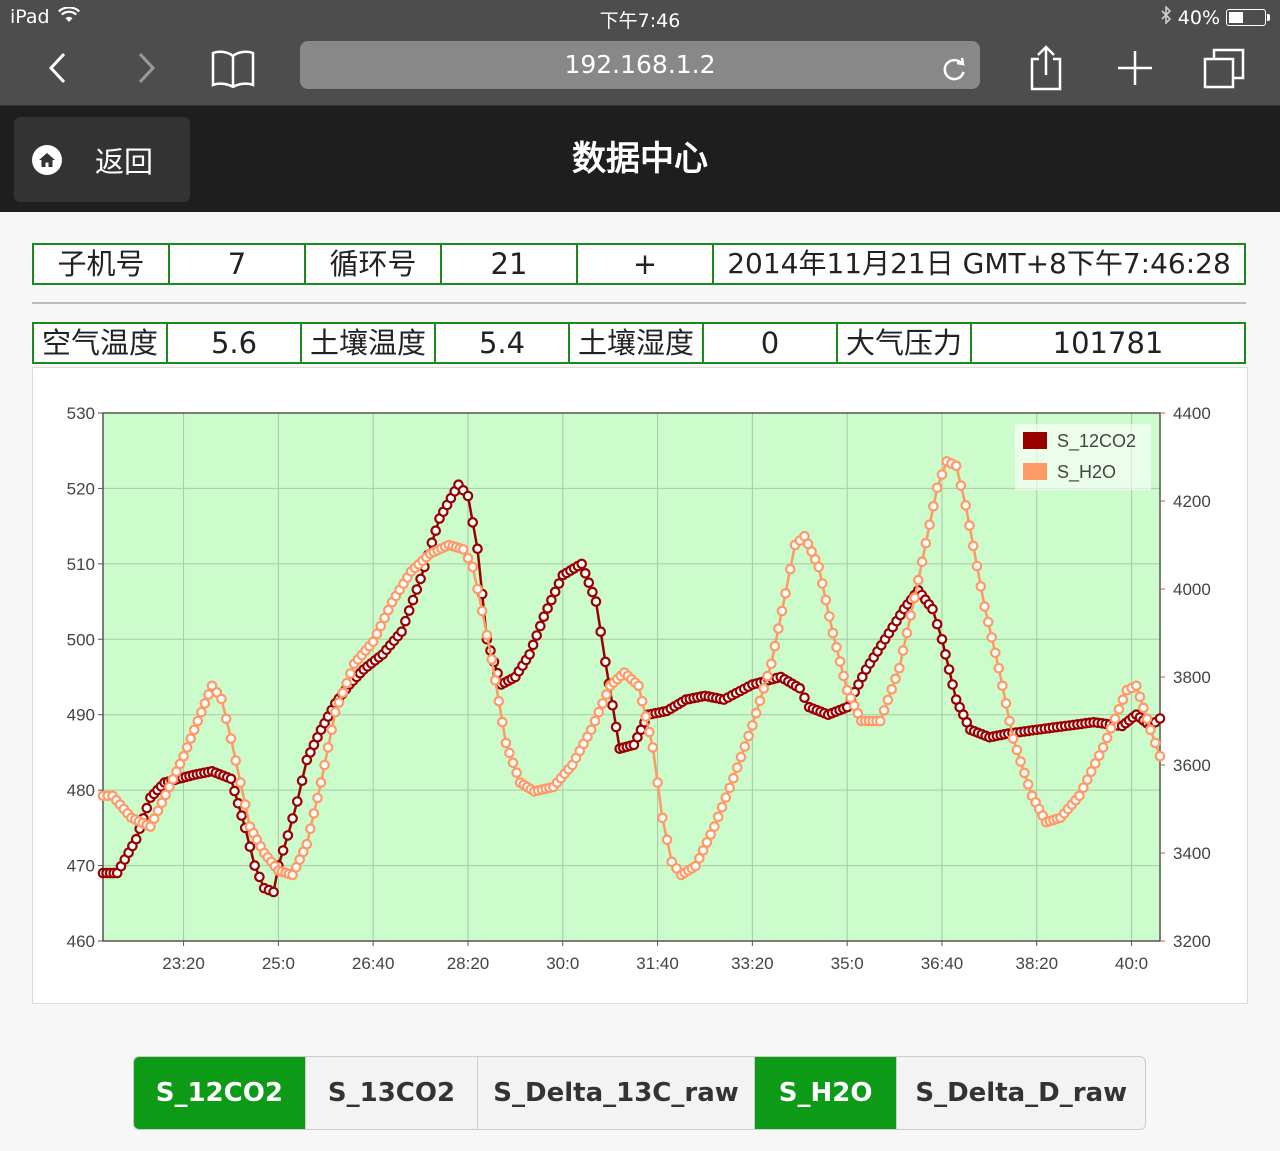 Image resolution: width=1280 pixels, height=1151 pixels. I want to click on right-axis-label: 4400, so click(1192, 413).